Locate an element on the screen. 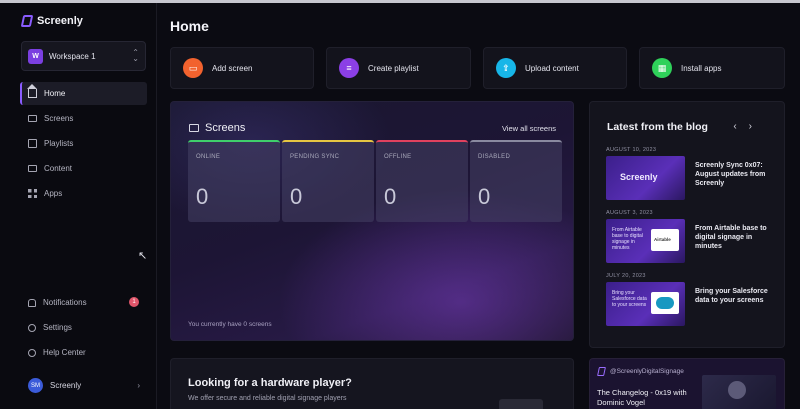 The width and height of the screenshot is (800, 409). page-title: Home is located at coordinates (189, 26).